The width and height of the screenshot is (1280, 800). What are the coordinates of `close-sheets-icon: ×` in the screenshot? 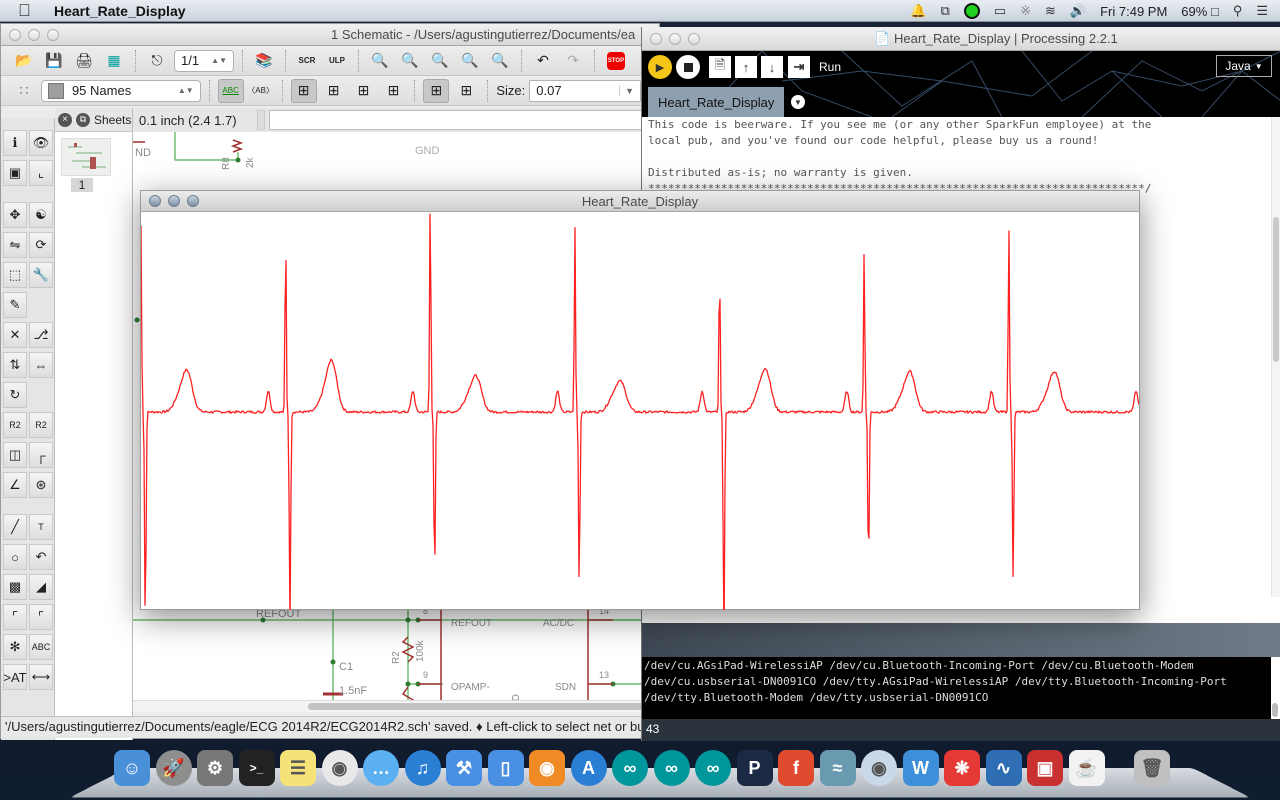 It's located at (65, 119).